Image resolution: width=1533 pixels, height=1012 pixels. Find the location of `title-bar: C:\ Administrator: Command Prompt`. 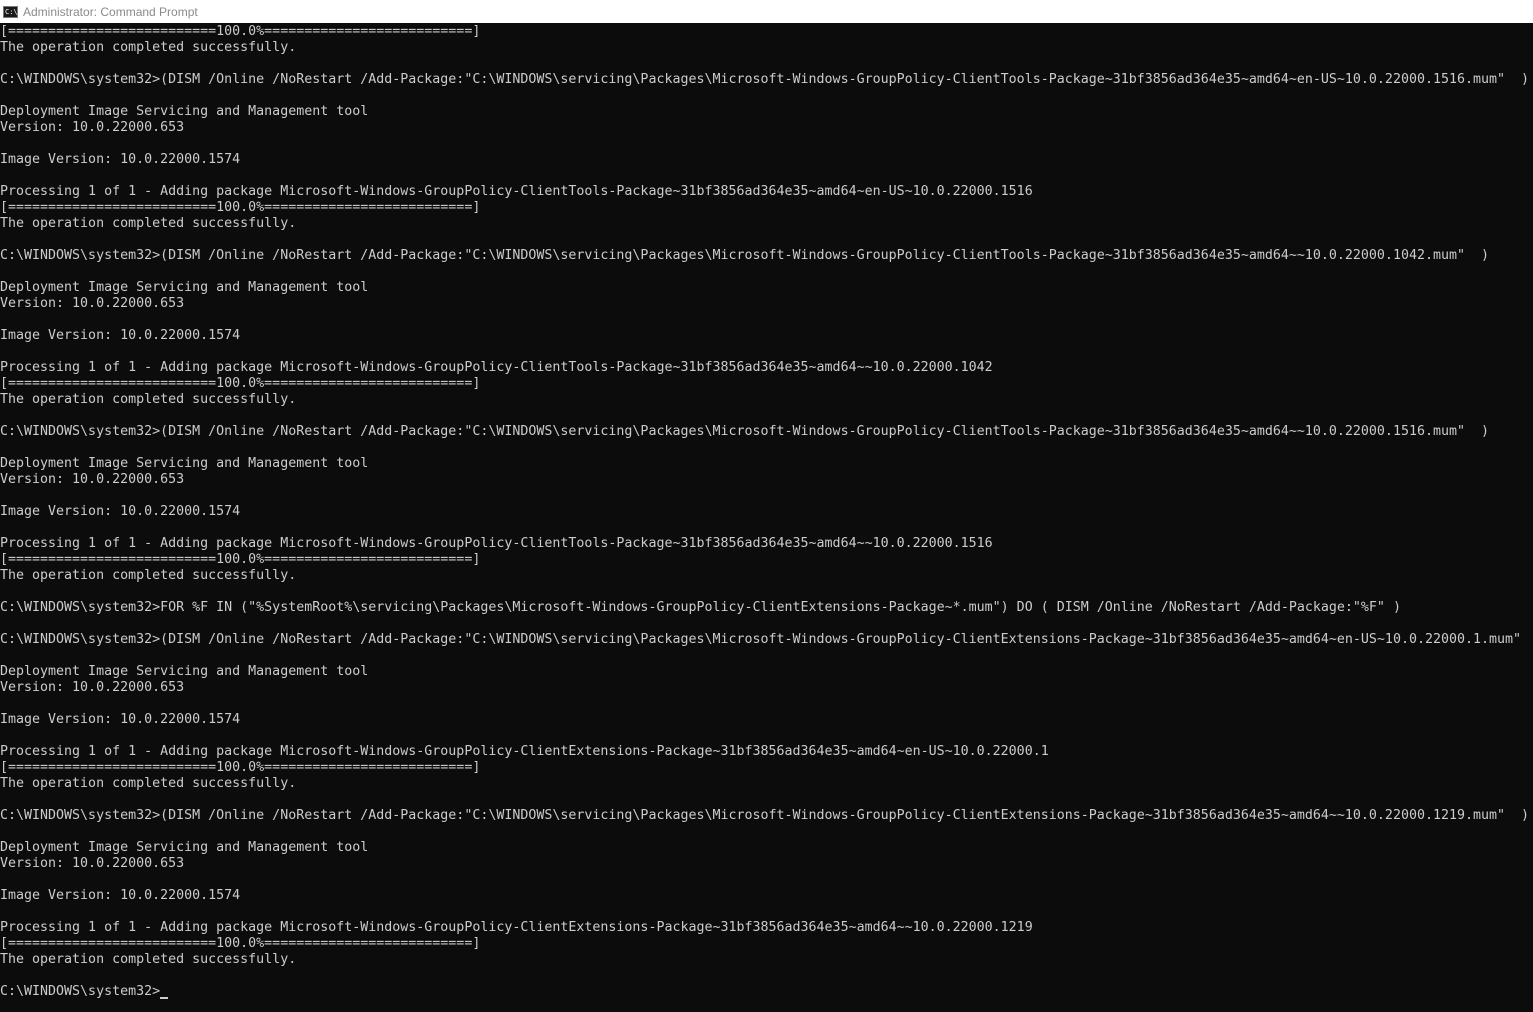

title-bar: C:\ Administrator: Command Prompt is located at coordinates (766, 11).